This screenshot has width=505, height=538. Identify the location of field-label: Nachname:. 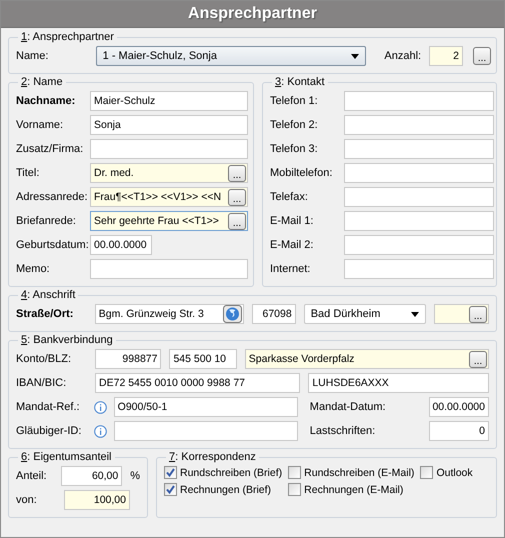
(46, 101).